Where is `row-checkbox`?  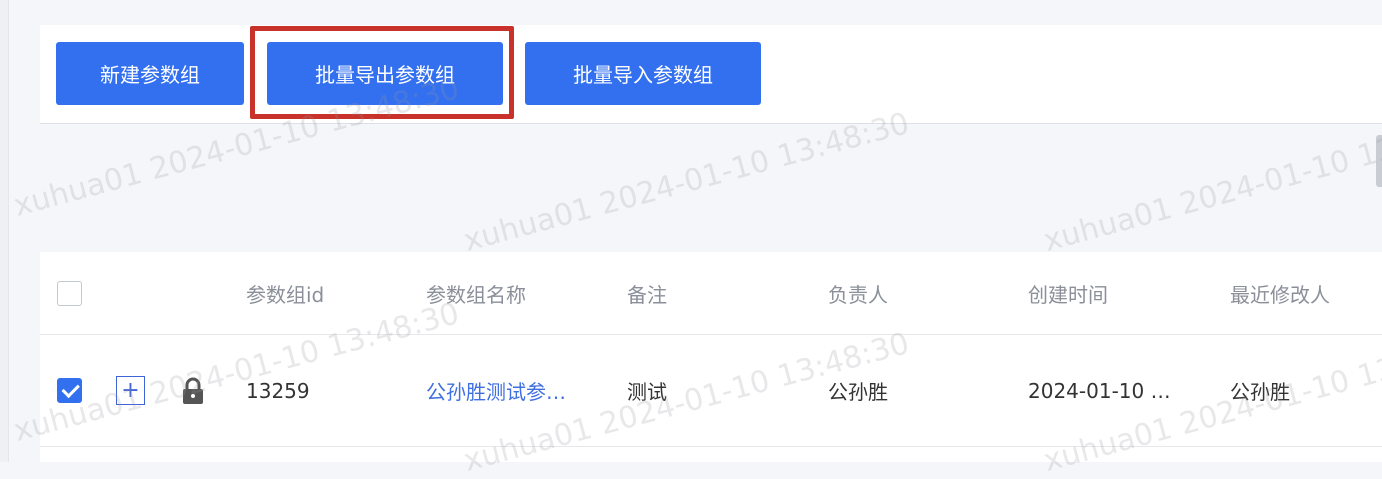
row-checkbox is located at coordinates (69, 390).